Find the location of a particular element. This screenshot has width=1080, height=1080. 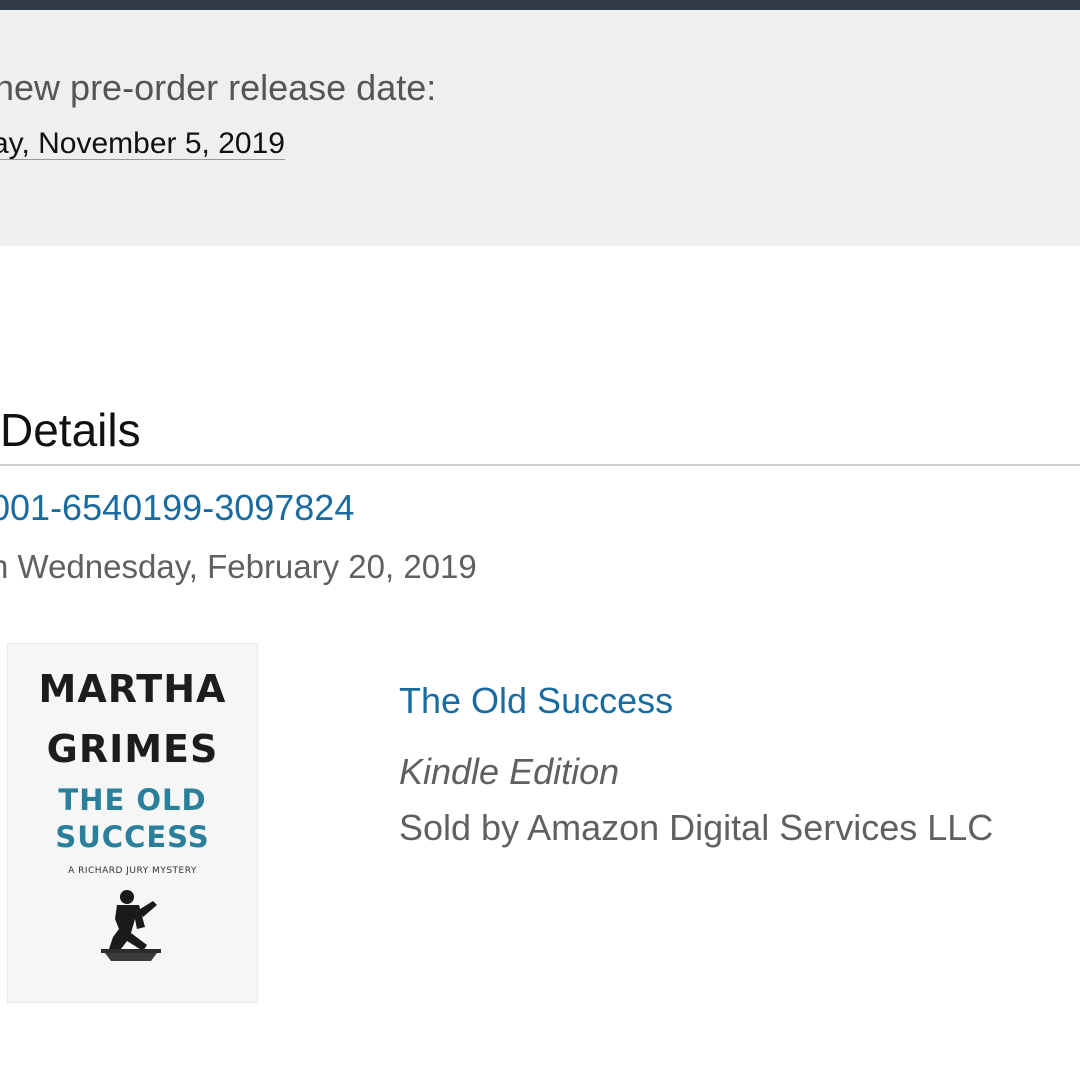

cover-figure-illustration is located at coordinates (131, 925).